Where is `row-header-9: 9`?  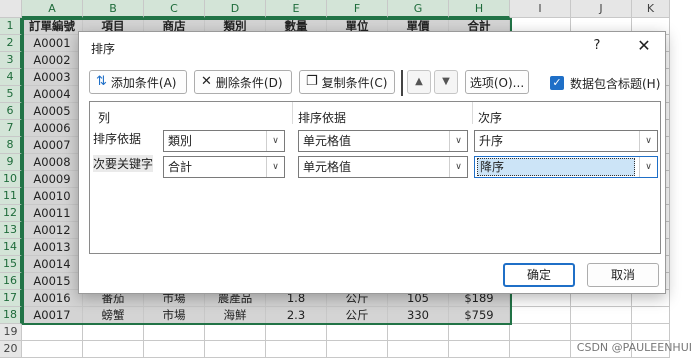 row-header-9: 9 is located at coordinates (11, 162).